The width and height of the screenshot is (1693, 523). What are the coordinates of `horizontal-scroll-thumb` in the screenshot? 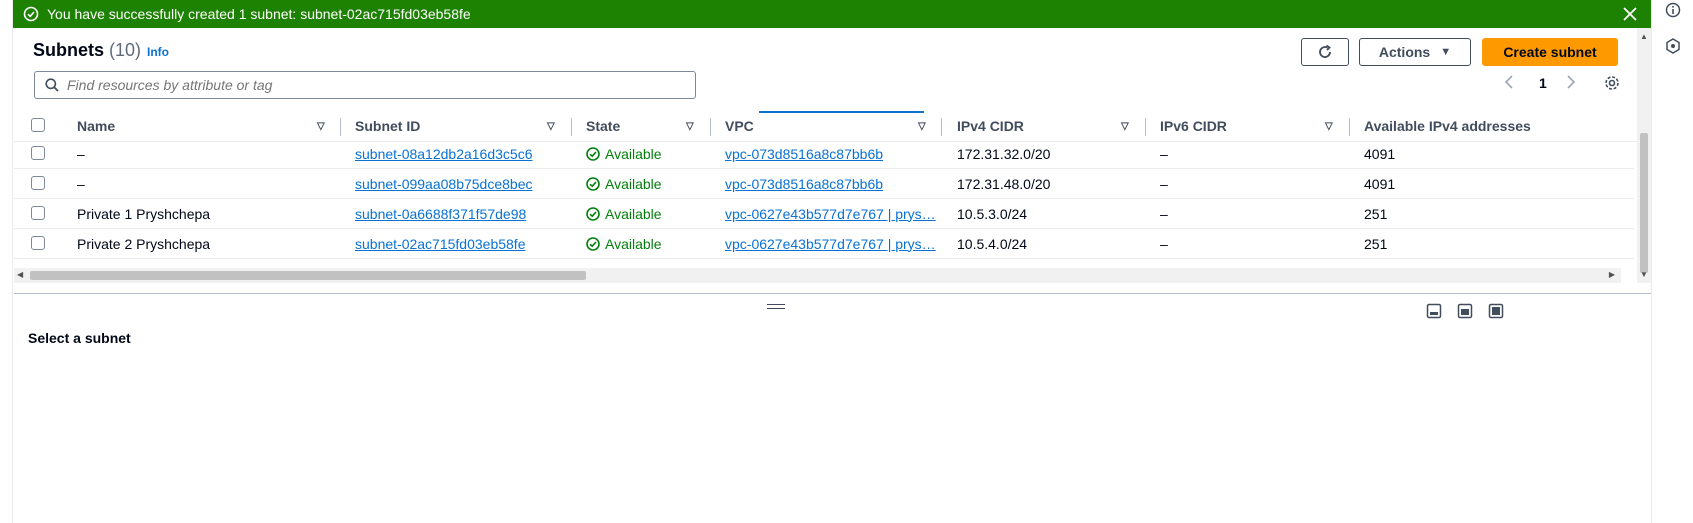 It's located at (308, 275).